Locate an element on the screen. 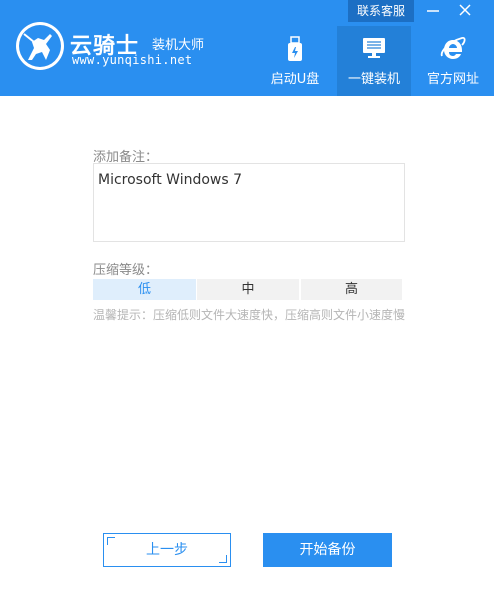 Image resolution: width=494 pixels, height=594 pixels. monitor-icon is located at coordinates (374, 48).